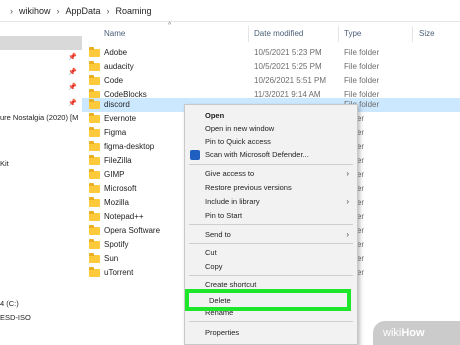 This screenshot has height=345, width=460. I want to click on list-item: Code 10/26/2021 5:51 PM File folder, so click(271, 81).